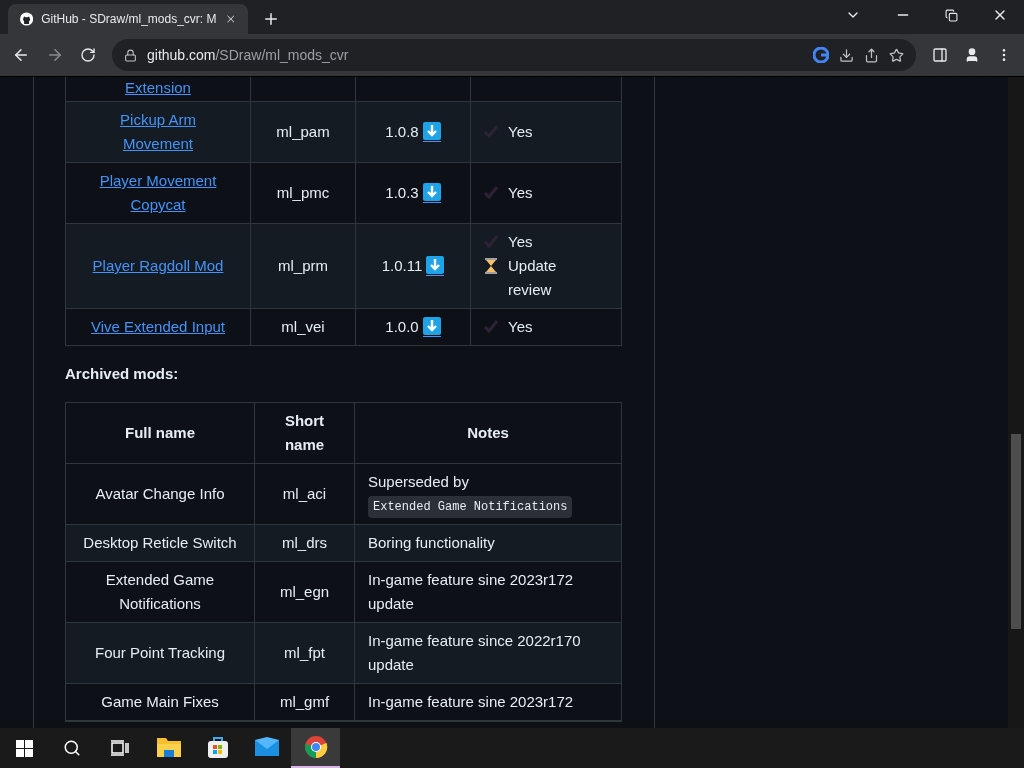 The height and width of the screenshot is (768, 1024). Describe the element at coordinates (951, 15) in the screenshot. I see `restore-icon` at that location.